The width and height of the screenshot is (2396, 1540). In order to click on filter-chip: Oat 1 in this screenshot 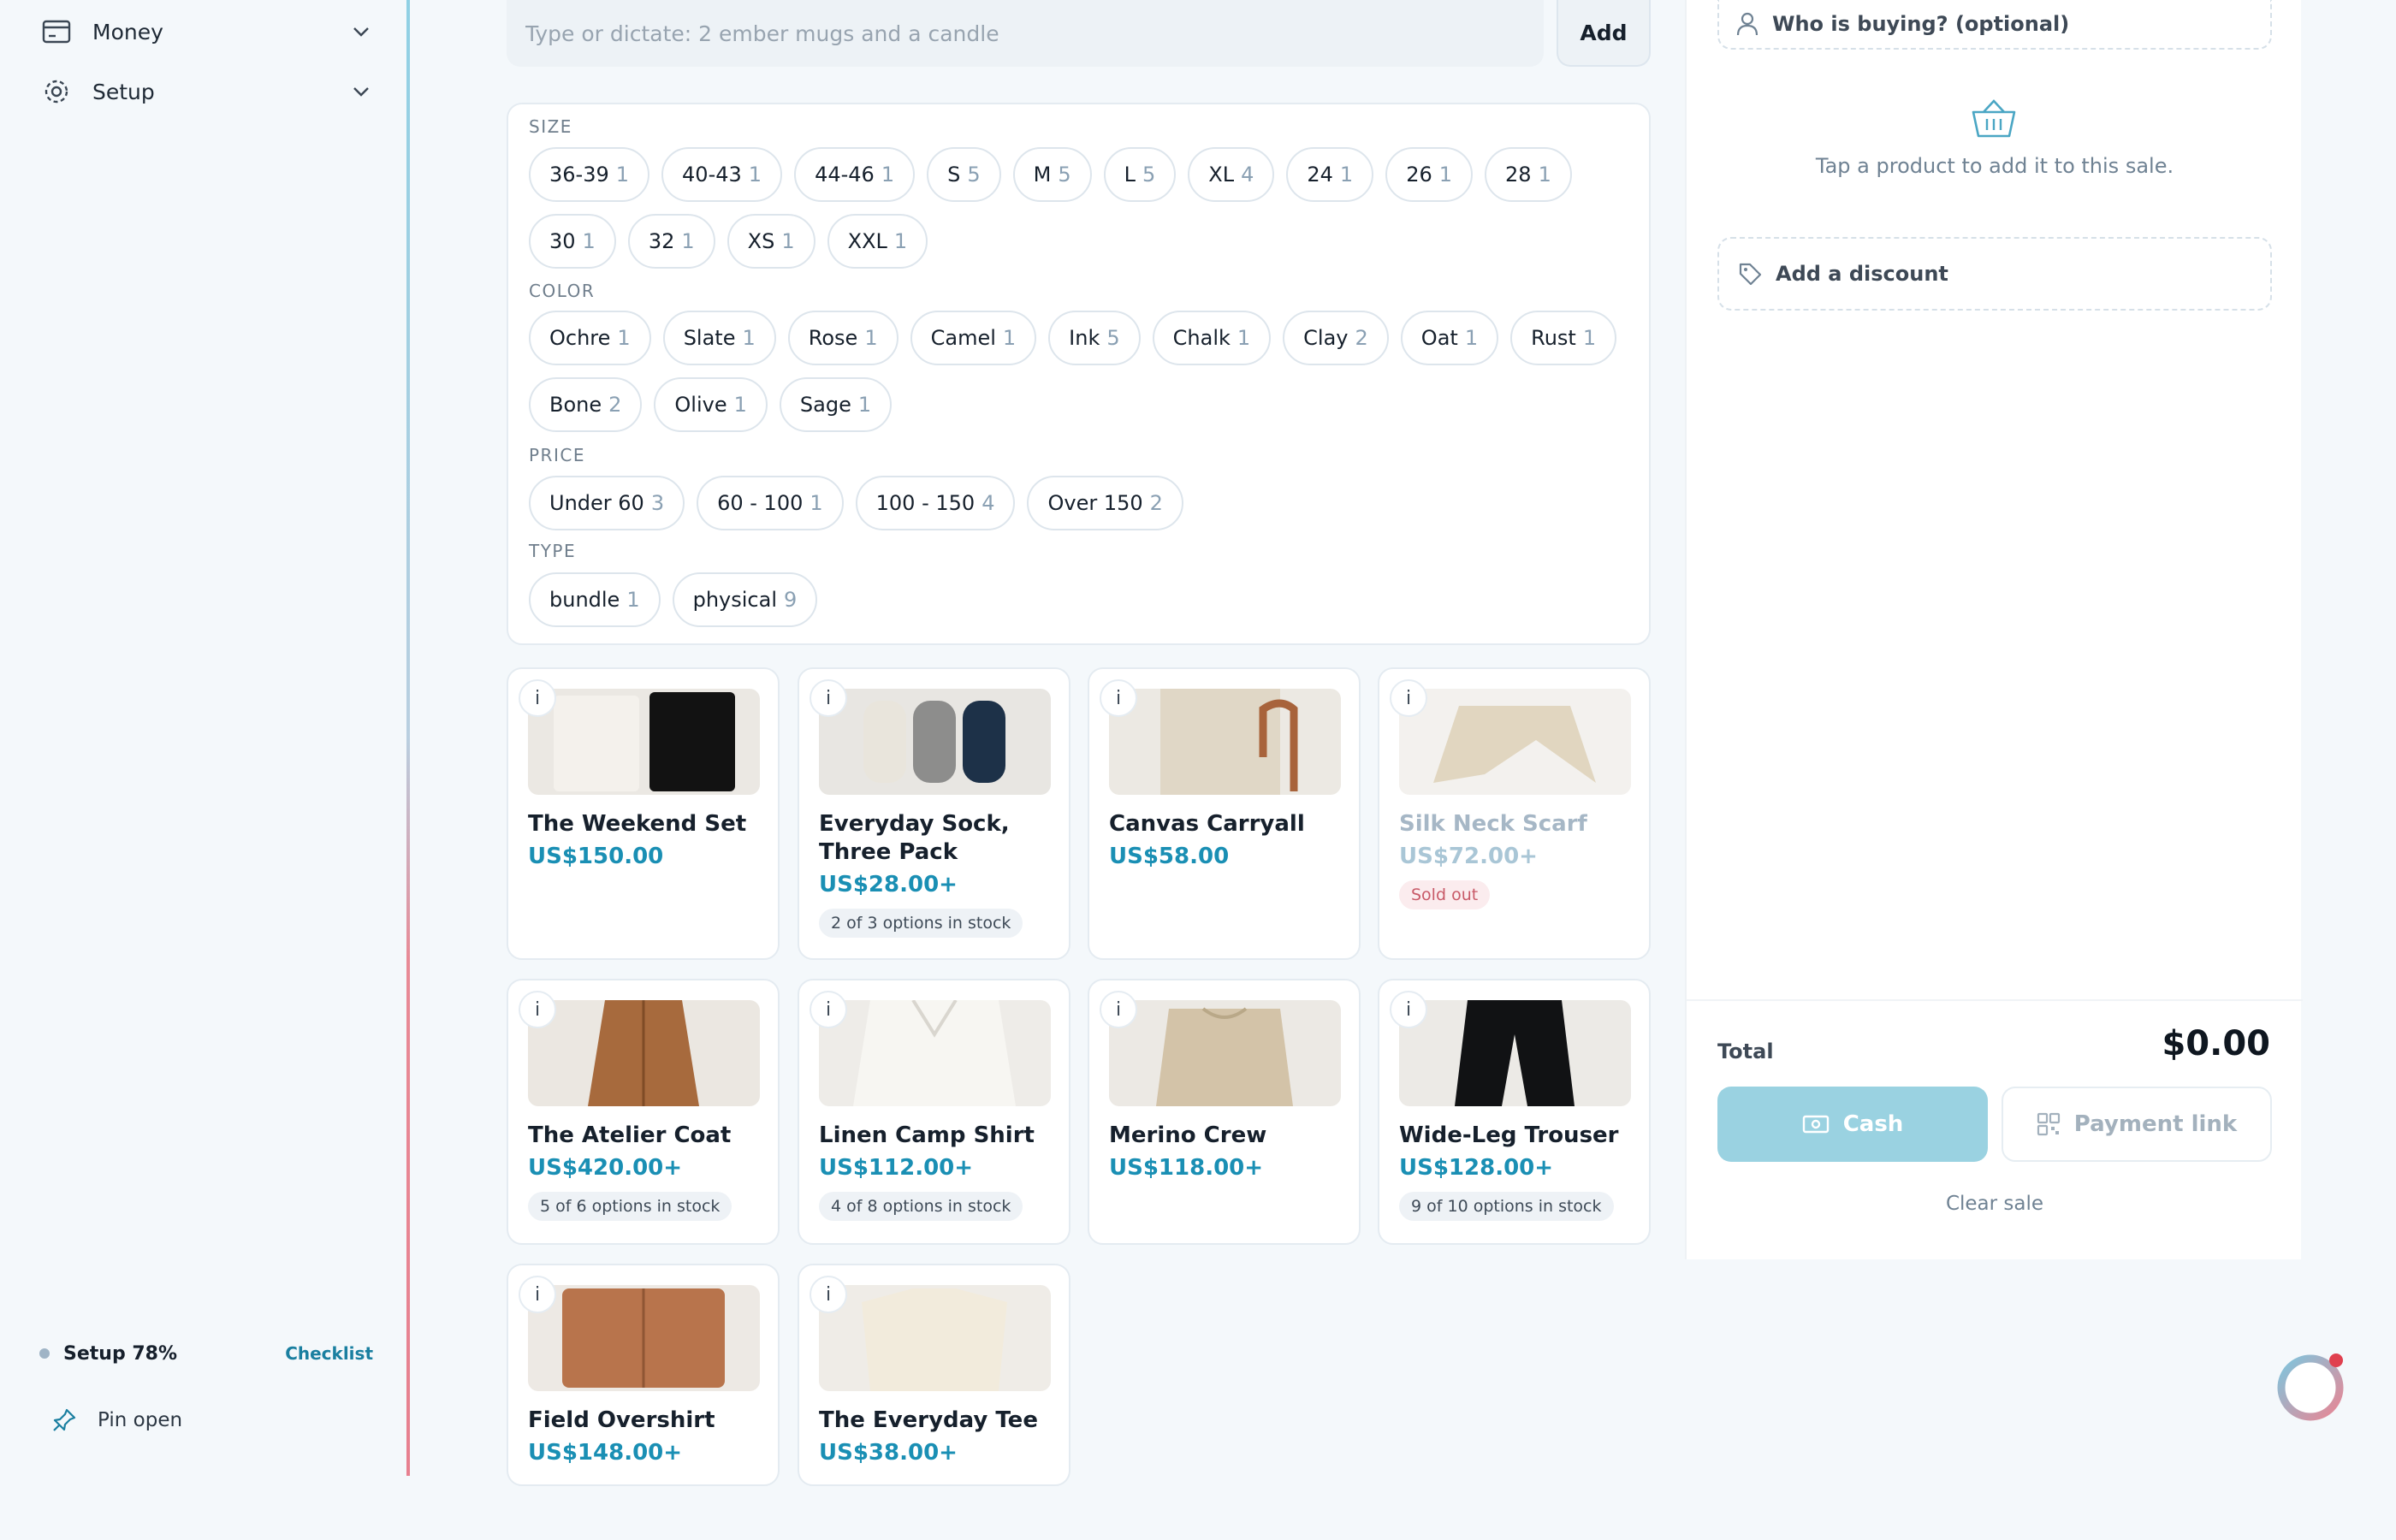, I will do `click(1449, 338)`.